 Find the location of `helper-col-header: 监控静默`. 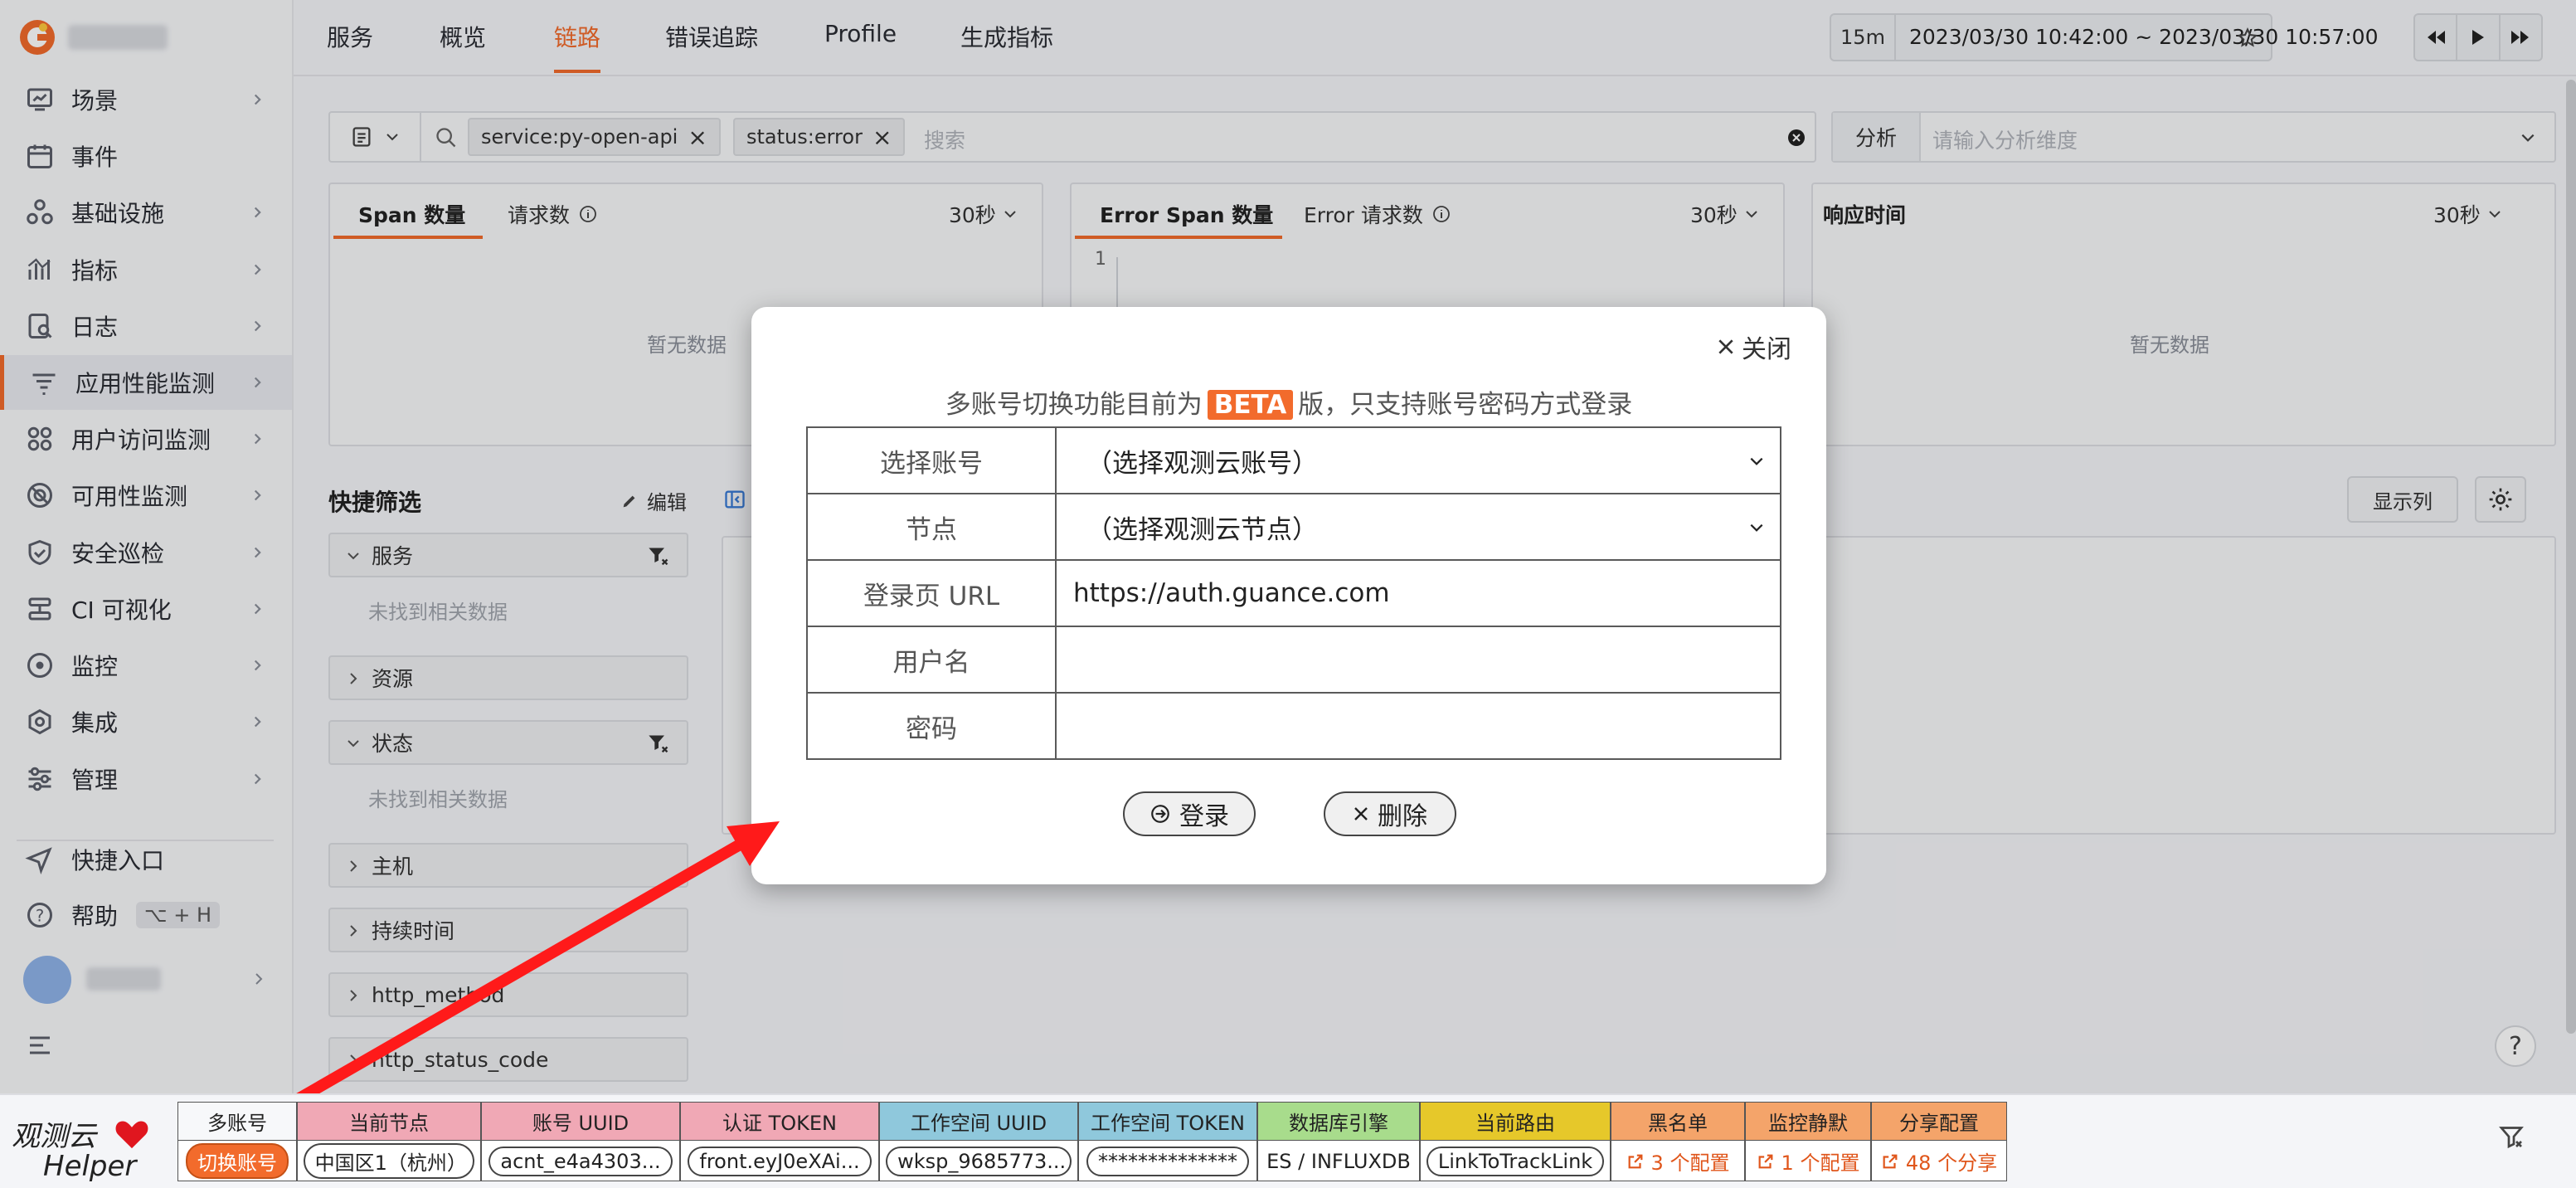

helper-col-header: 监控静默 is located at coordinates (1808, 1122).